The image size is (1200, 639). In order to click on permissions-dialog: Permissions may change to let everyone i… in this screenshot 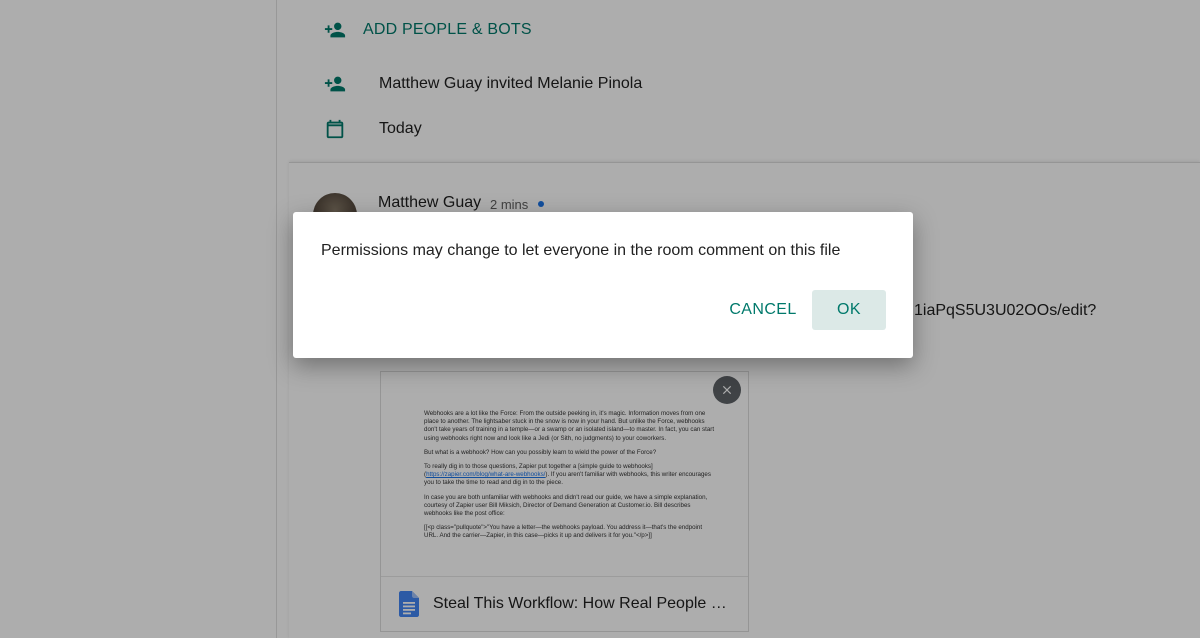, I will do `click(603, 285)`.